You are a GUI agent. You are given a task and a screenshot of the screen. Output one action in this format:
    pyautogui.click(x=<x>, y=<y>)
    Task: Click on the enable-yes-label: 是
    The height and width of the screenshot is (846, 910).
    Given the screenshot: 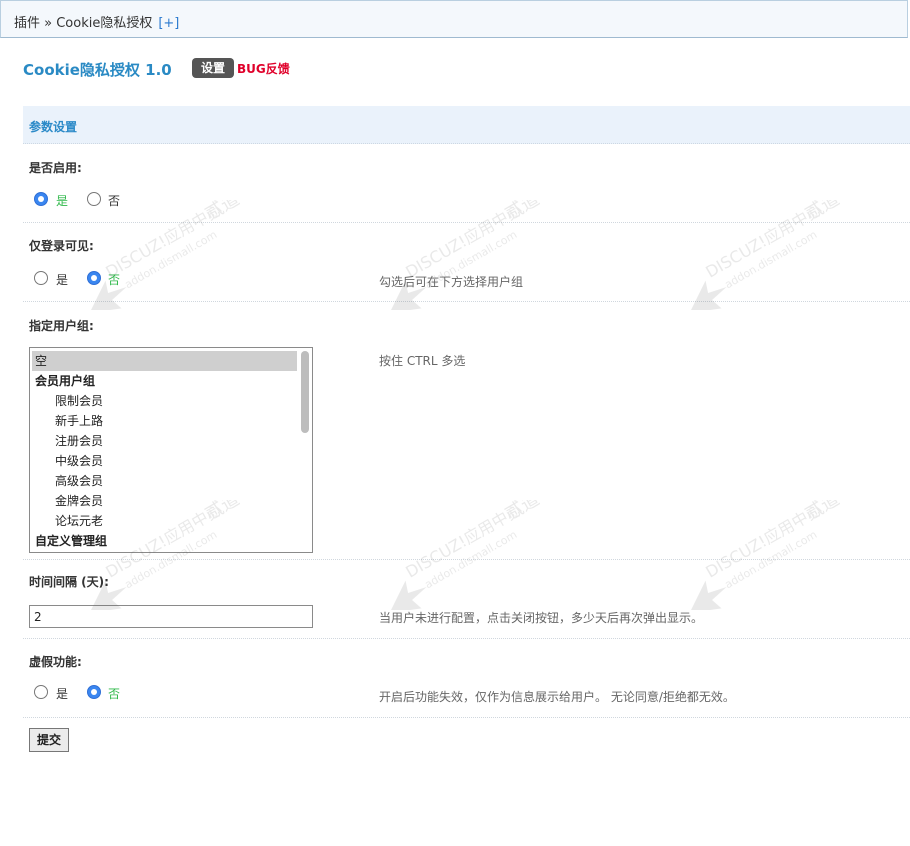 What is the action you would take?
    pyautogui.click(x=62, y=201)
    